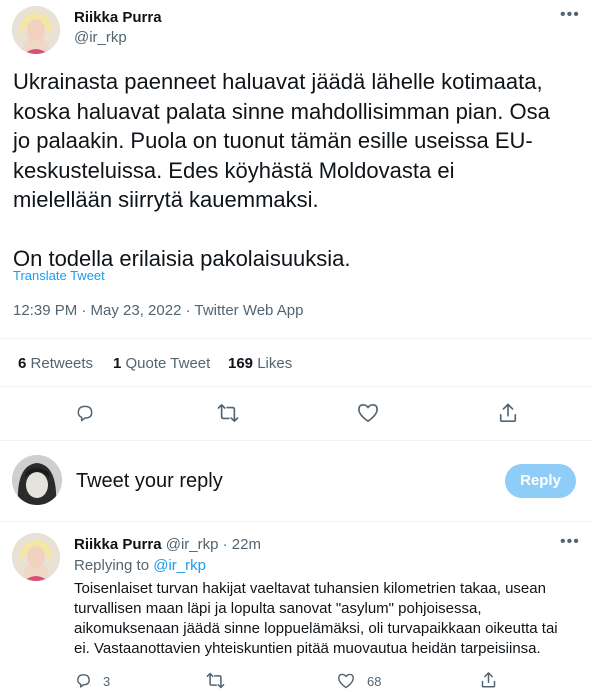 Image resolution: width=592 pixels, height=692 pixels. What do you see at coordinates (192, 544) in the screenshot?
I see `reply-author-handle: @ir_rkp` at bounding box center [192, 544].